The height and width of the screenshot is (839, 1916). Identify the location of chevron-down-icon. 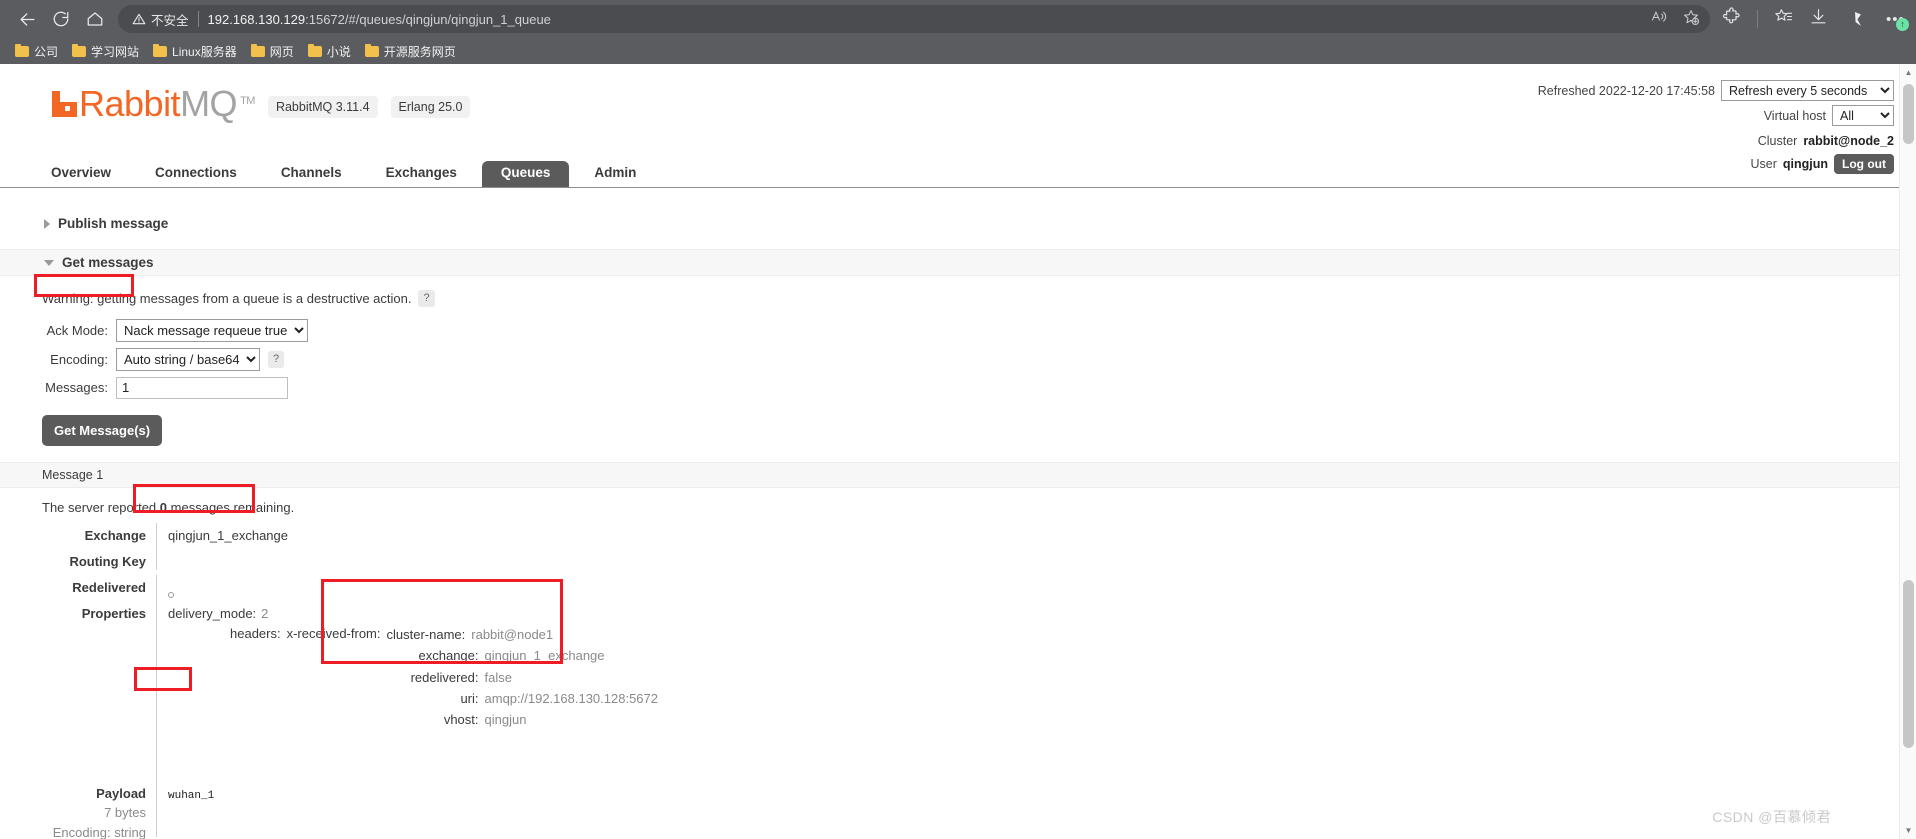
(49, 262).